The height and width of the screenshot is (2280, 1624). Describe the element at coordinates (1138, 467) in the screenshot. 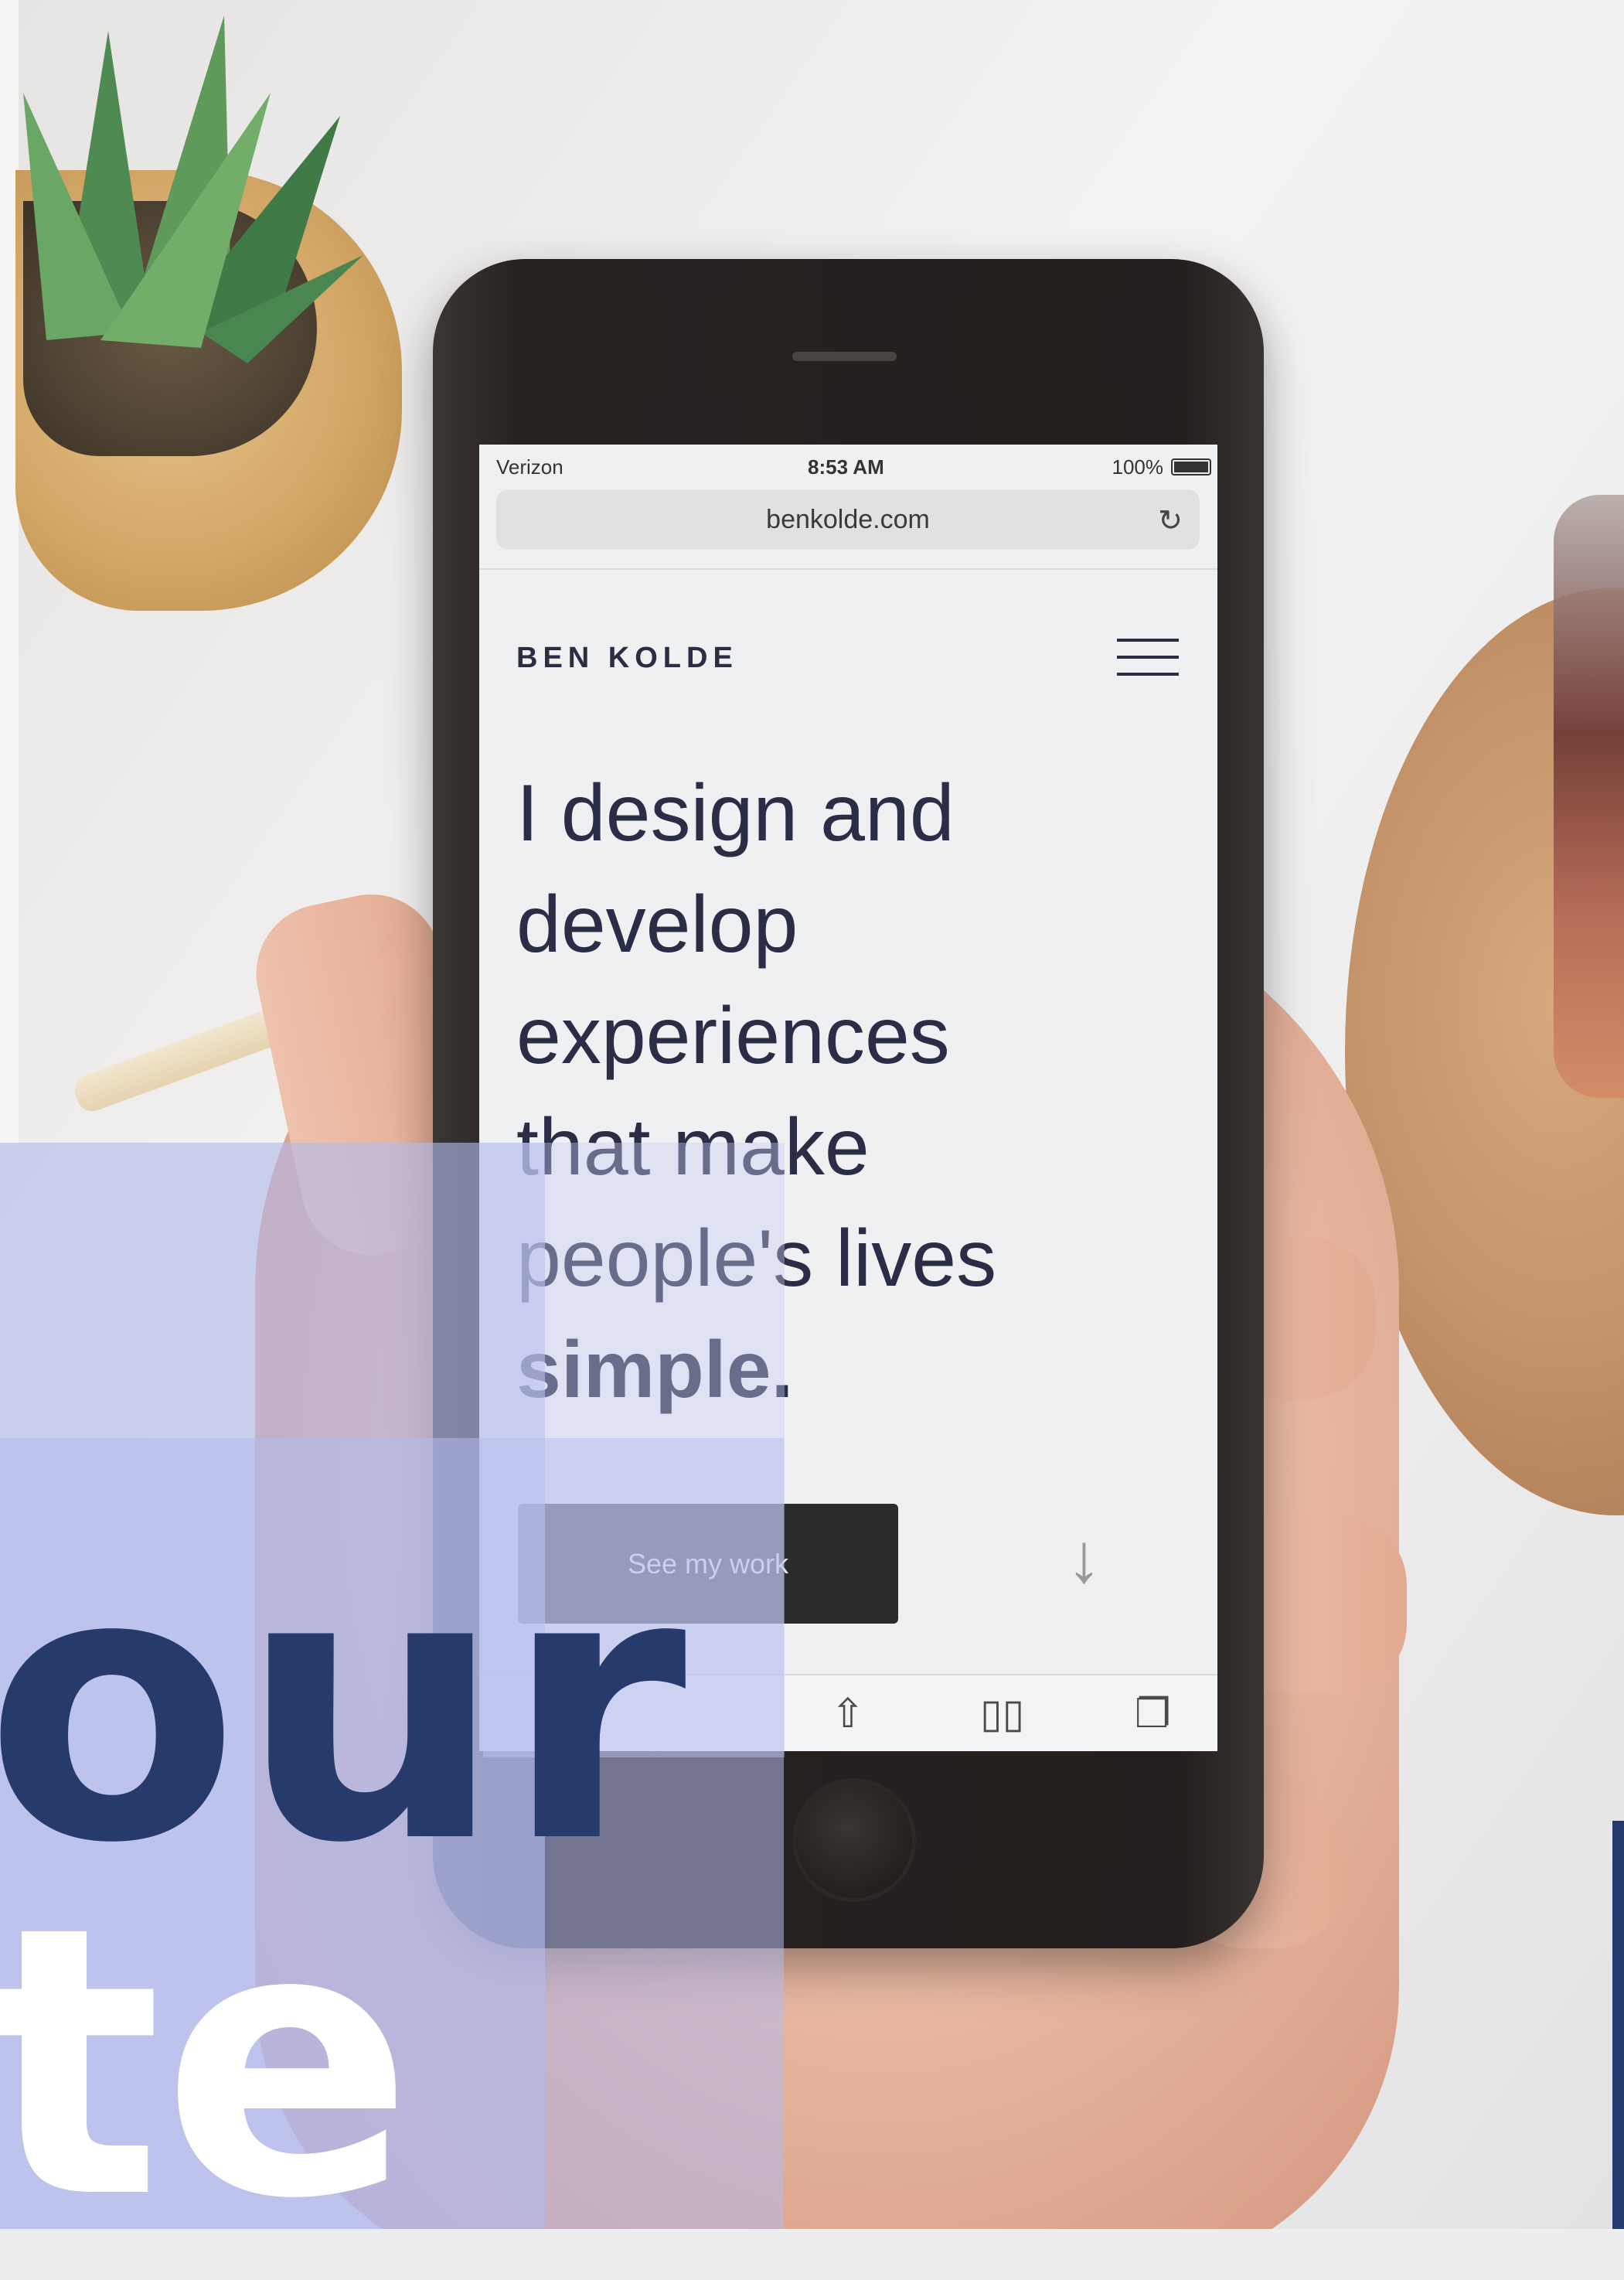

I see `battery-percent: 100%` at that location.